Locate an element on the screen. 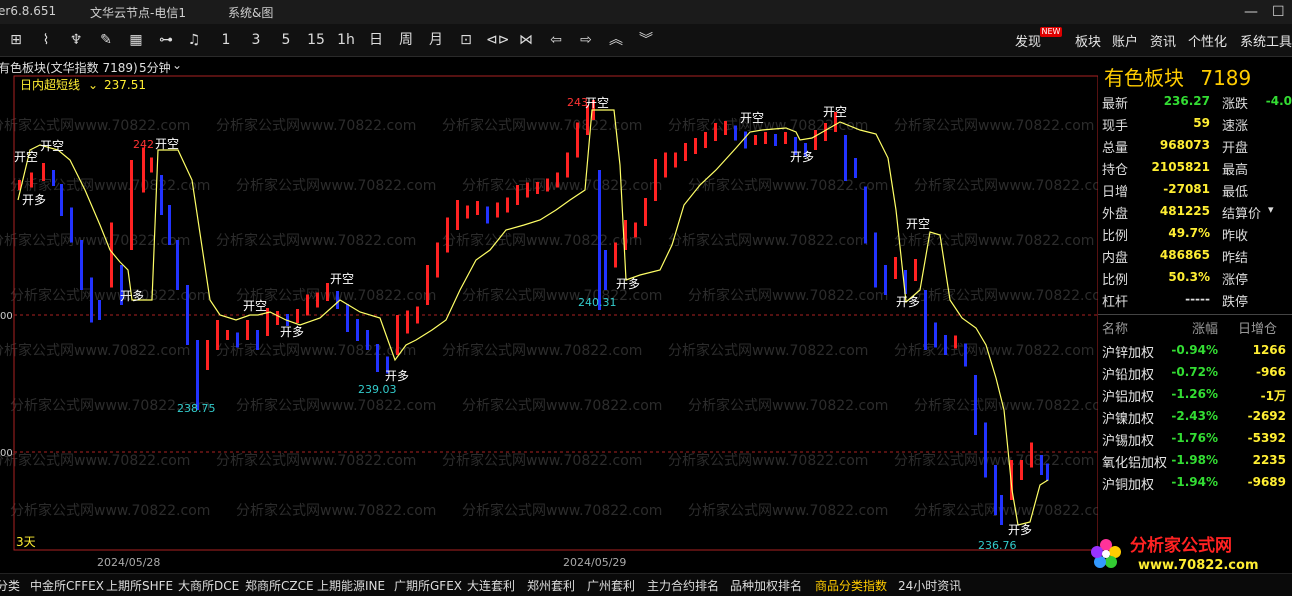  settle-dropdown-icon: ▾ is located at coordinates (1271, 209).